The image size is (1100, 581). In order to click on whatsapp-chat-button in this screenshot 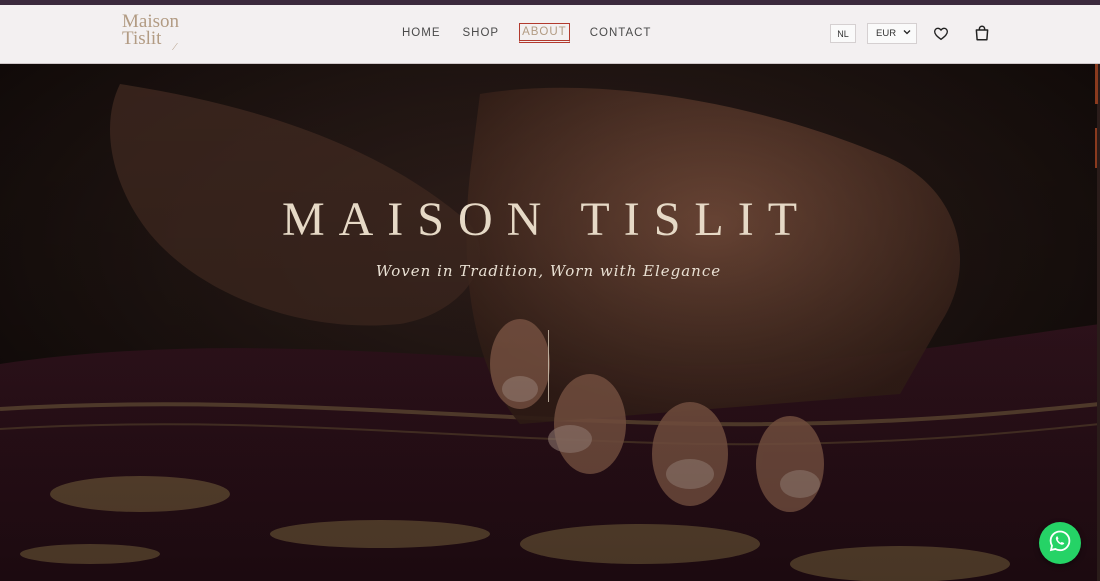, I will do `click(1060, 543)`.